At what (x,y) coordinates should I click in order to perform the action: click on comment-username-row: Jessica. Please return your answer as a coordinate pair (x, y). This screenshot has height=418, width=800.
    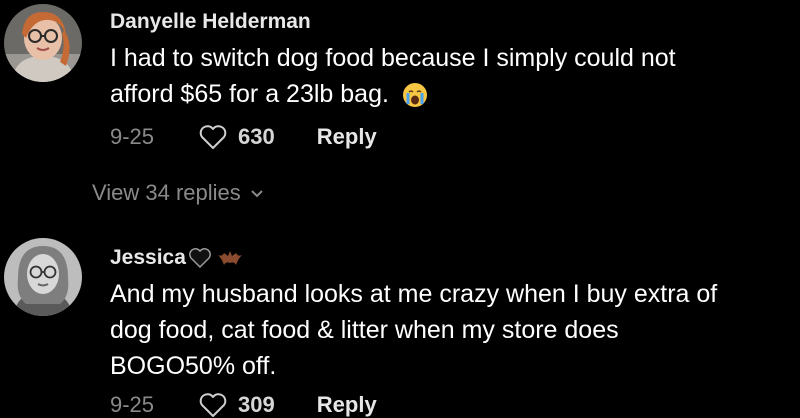
    Looking at the image, I should click on (177, 258).